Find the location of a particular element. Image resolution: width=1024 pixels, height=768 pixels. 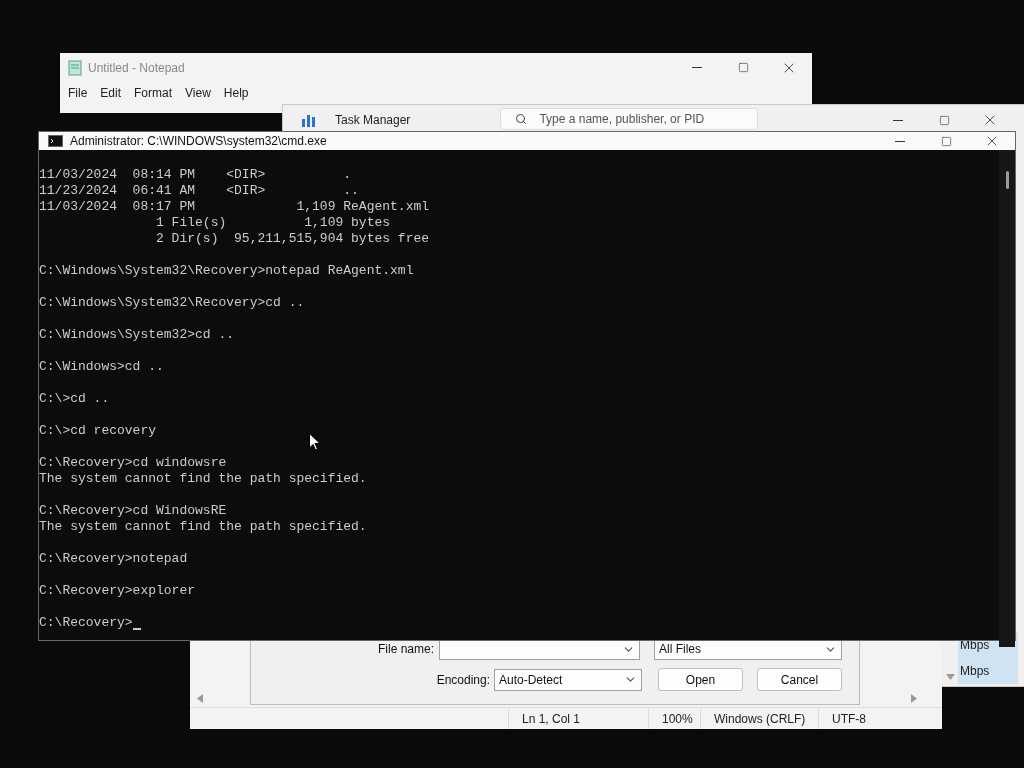

menu-item: Format is located at coordinates (153, 93).